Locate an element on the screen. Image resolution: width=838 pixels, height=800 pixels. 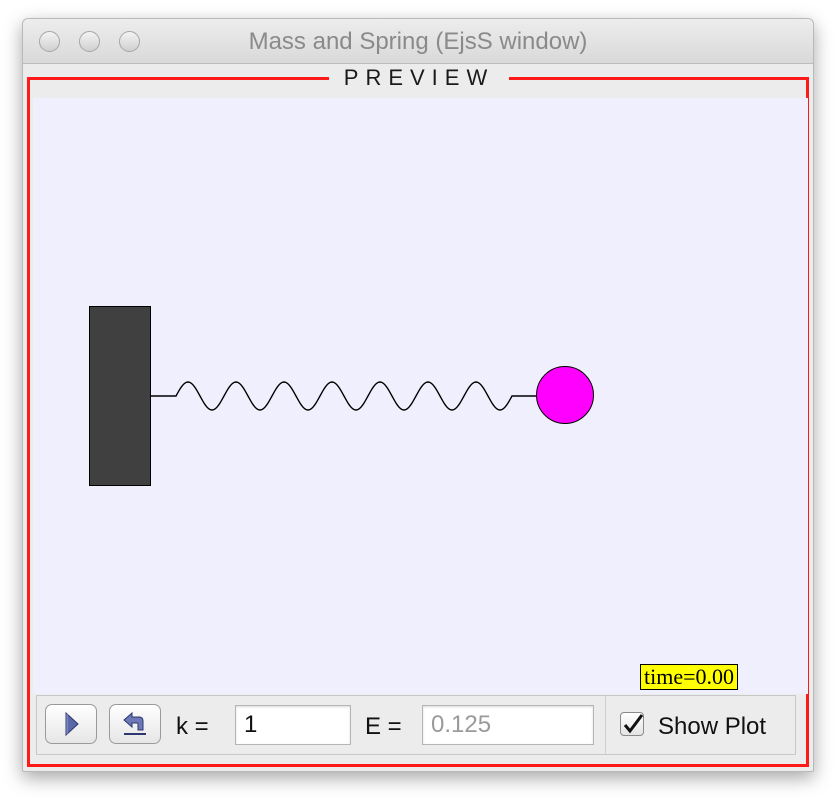
show-plot-label: Show Plot is located at coordinates (712, 726).